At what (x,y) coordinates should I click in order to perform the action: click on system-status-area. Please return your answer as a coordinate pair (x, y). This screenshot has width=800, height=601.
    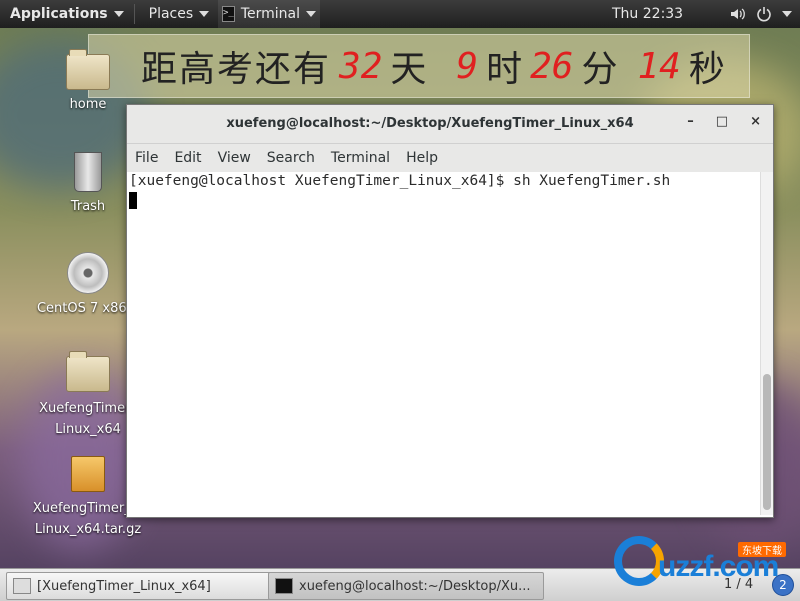
    Looking at the image, I should click on (761, 14).